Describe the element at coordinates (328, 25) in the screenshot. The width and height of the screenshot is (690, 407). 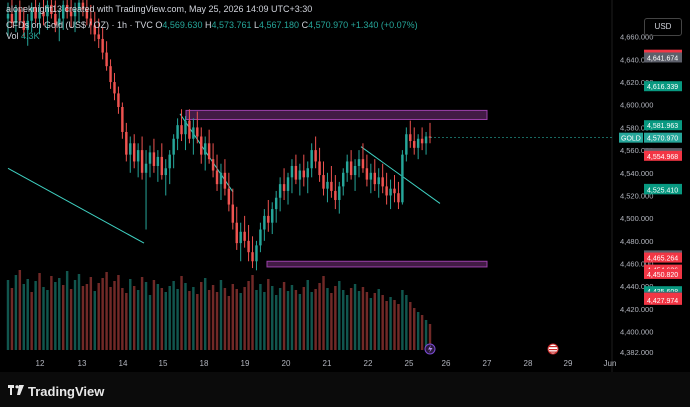
I see `ohlc-value: 4,570.970` at that location.